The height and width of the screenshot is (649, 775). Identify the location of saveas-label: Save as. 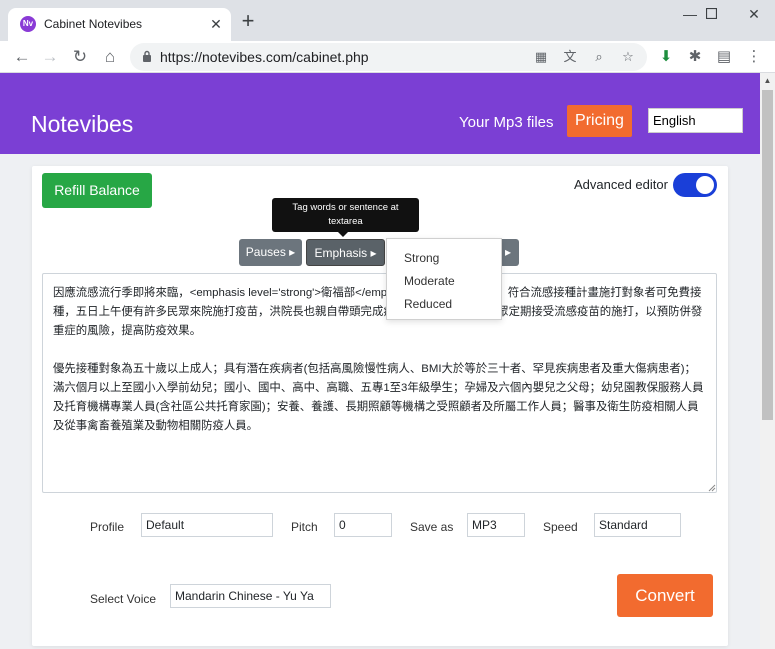
(432, 527).